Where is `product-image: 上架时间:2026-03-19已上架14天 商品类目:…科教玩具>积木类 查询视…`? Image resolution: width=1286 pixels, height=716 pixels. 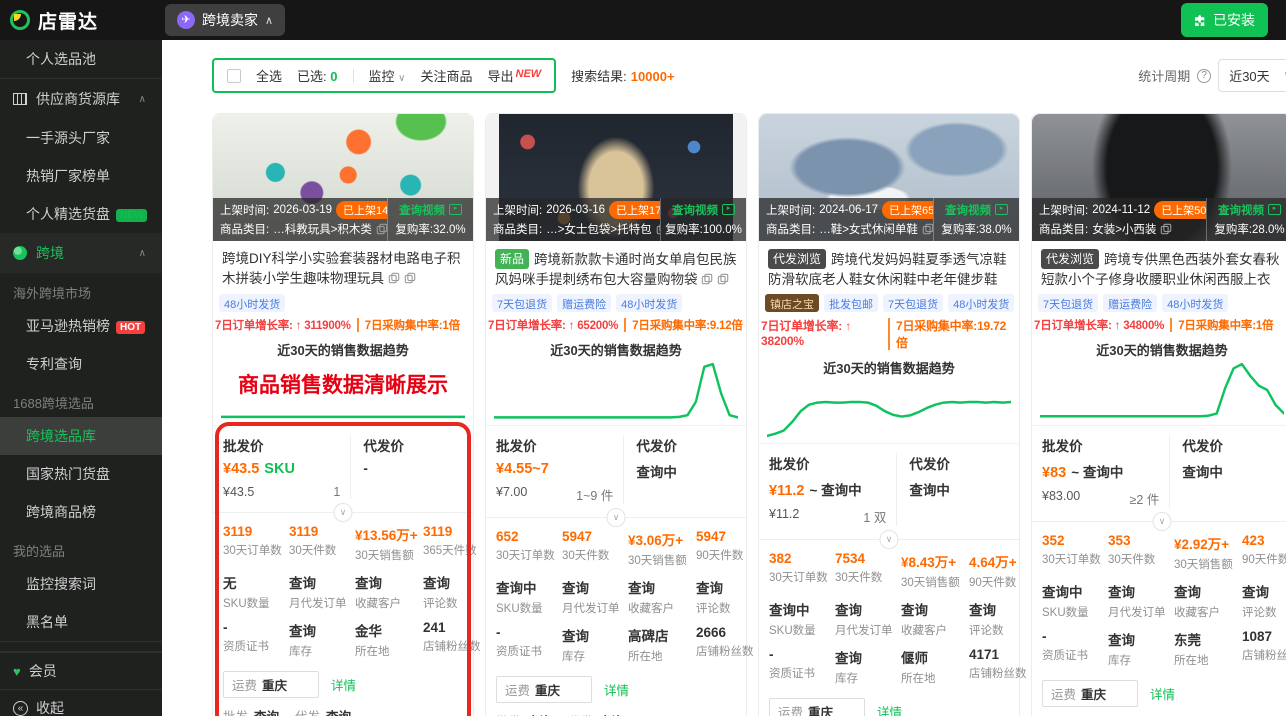 product-image: 上架时间:2026-03-19已上架14天 商品类目:…科教玩具>积木类 查询视… is located at coordinates (343, 177).